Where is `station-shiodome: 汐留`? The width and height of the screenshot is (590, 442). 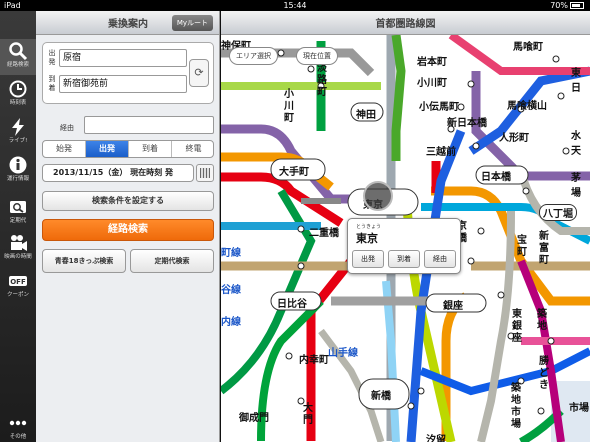 station-shiodome: 汐留 is located at coordinates (436, 436).